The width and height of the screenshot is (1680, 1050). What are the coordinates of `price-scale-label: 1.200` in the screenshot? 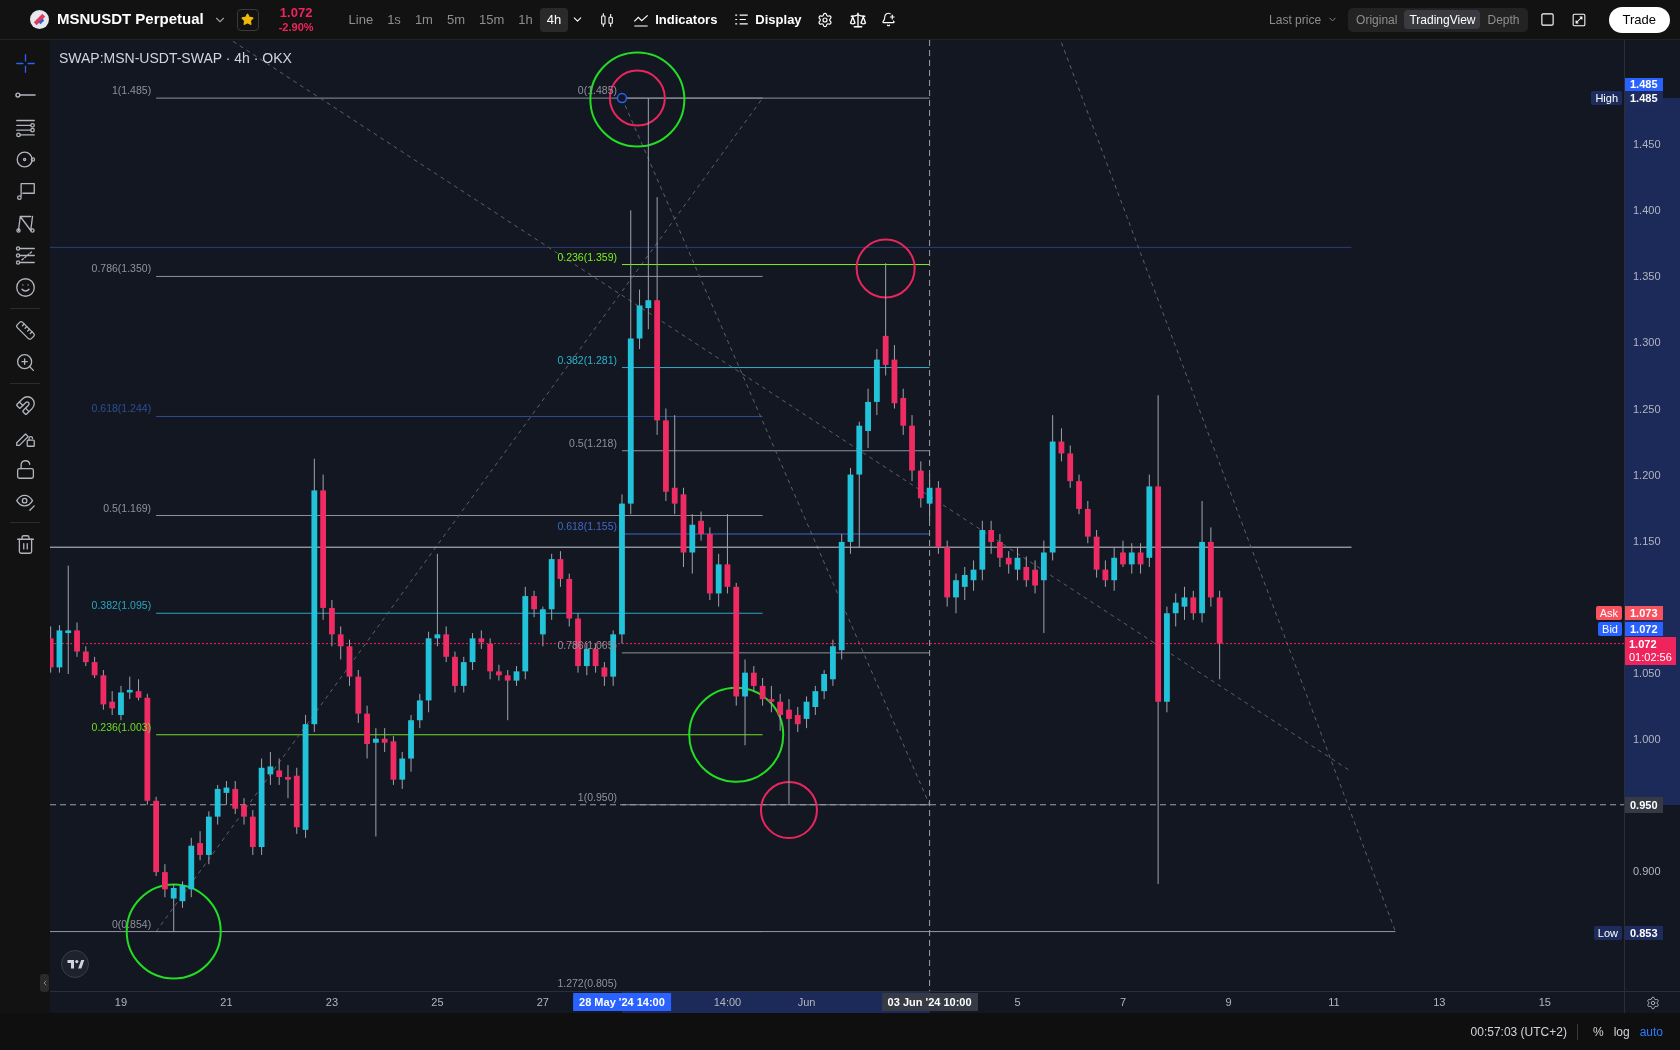 It's located at (1647, 474).